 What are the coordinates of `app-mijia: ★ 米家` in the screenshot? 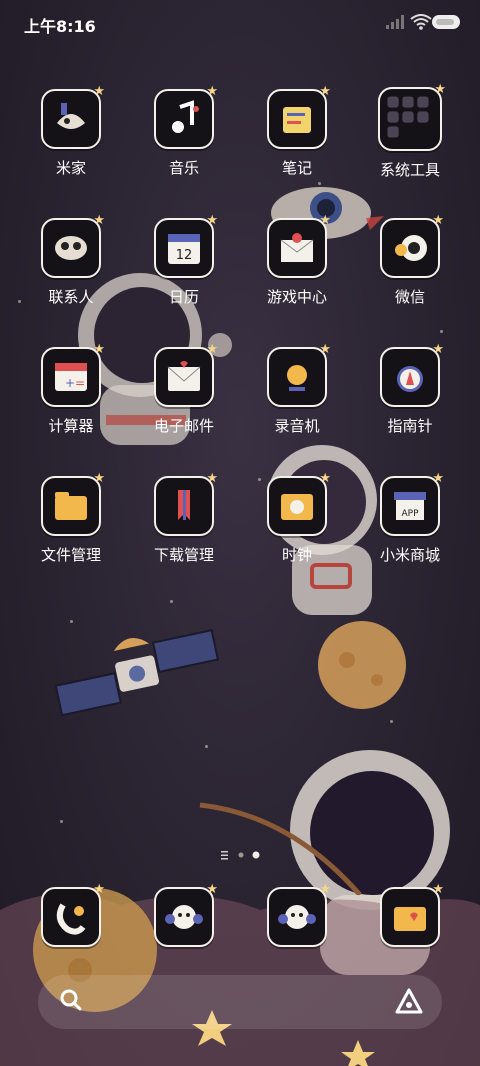 It's located at (71, 131).